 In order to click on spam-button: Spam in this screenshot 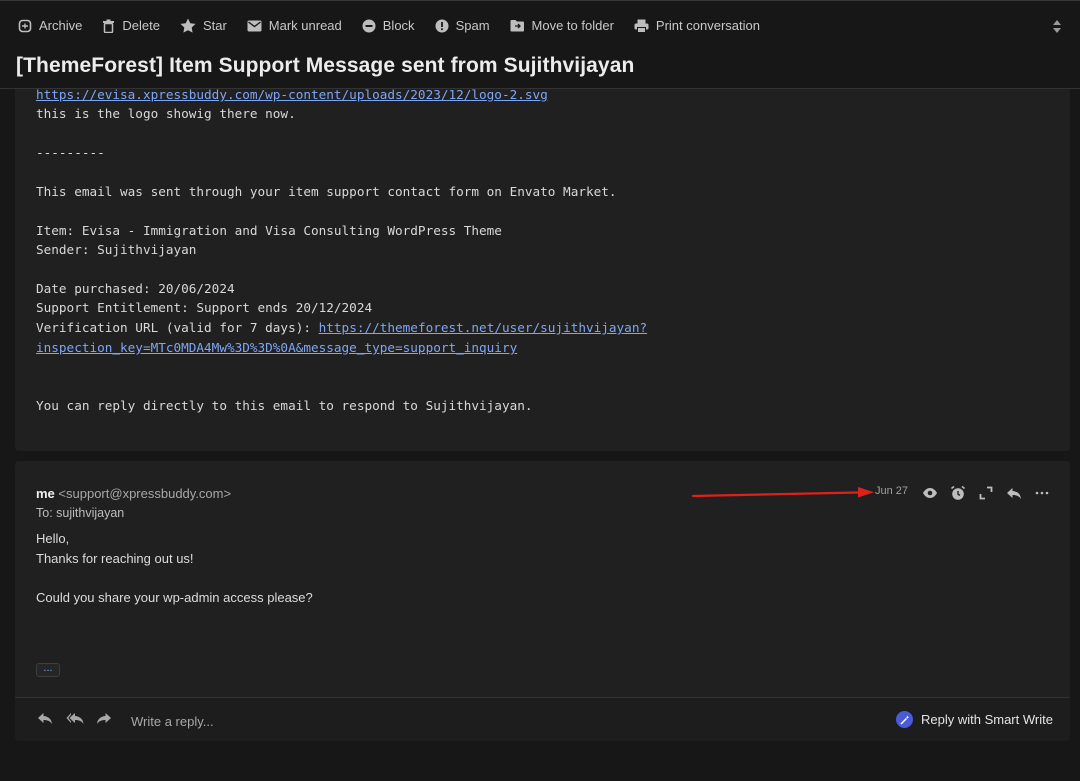, I will do `click(462, 26)`.